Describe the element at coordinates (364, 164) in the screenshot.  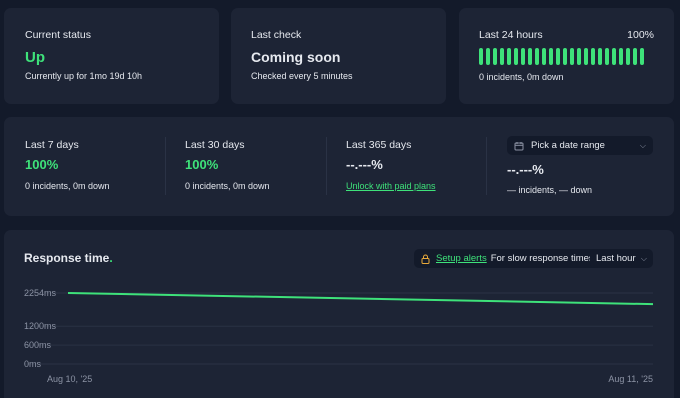
I see `period-365d-value: --.---%` at that location.